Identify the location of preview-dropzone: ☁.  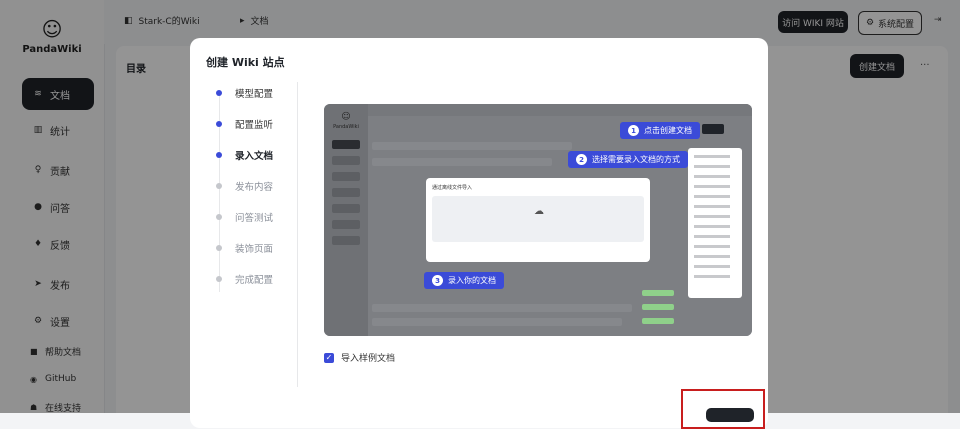
(538, 219).